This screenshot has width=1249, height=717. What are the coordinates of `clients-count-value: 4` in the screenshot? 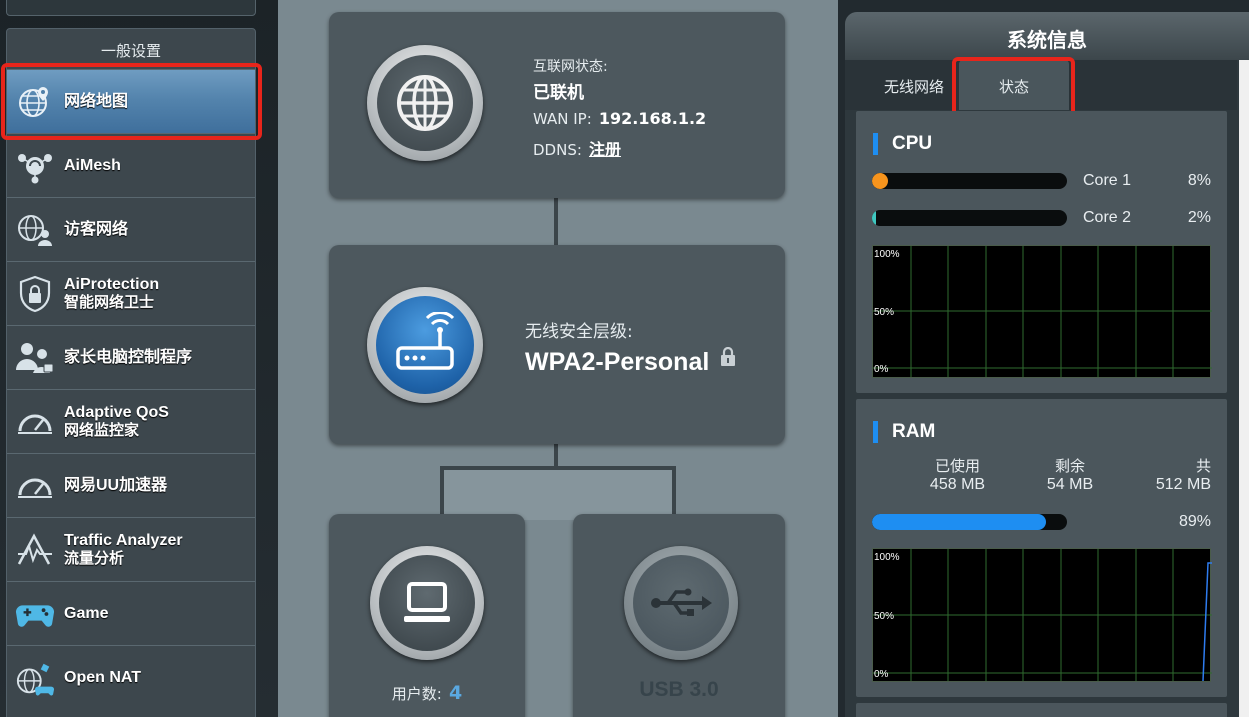 It's located at (455, 693).